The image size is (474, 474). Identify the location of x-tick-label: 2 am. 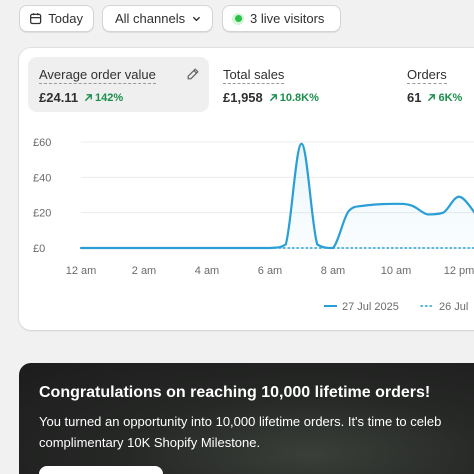
(144, 271).